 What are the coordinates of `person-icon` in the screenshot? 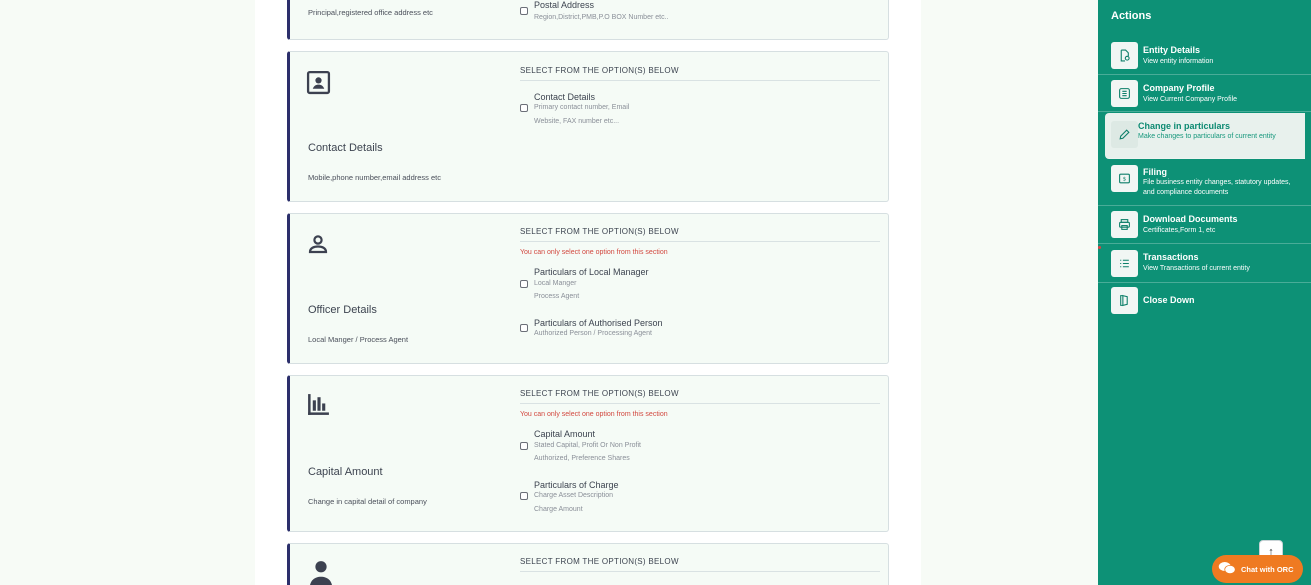 It's located at (318, 246).